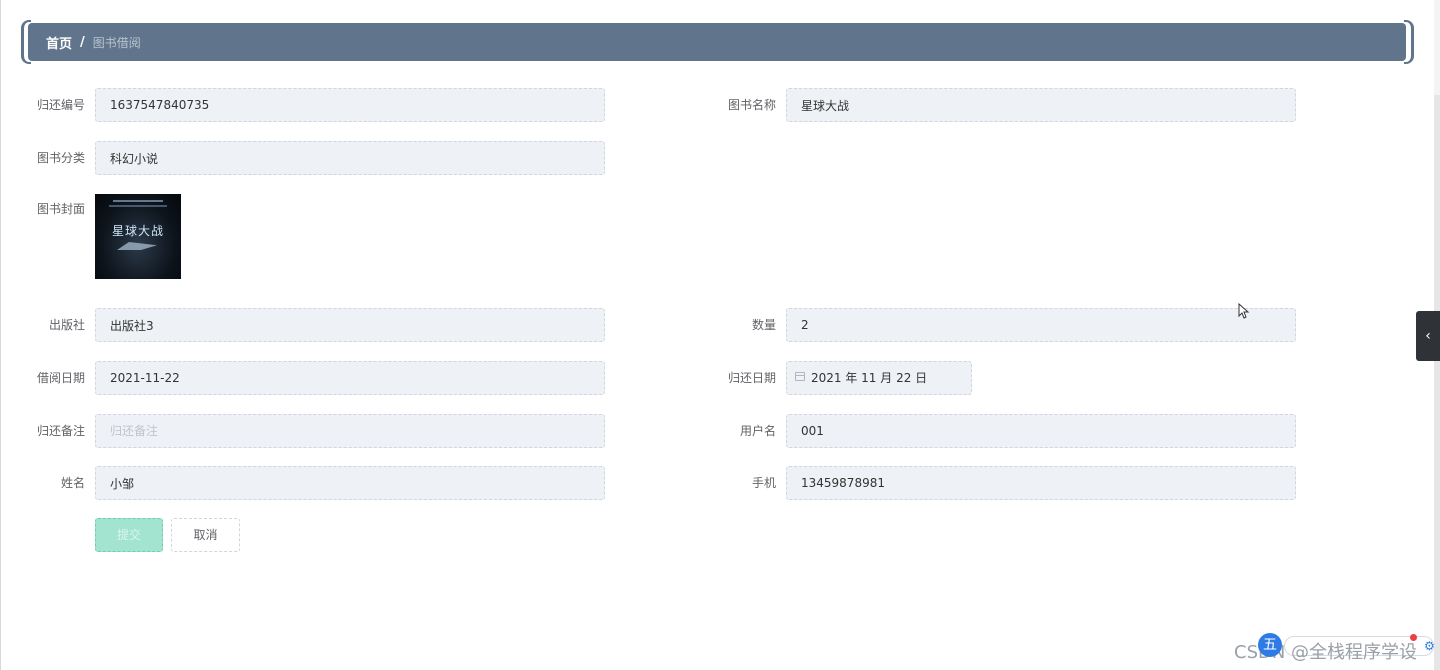  I want to click on return-date-picker: 2021 年 11 月 22 日, so click(879, 378).